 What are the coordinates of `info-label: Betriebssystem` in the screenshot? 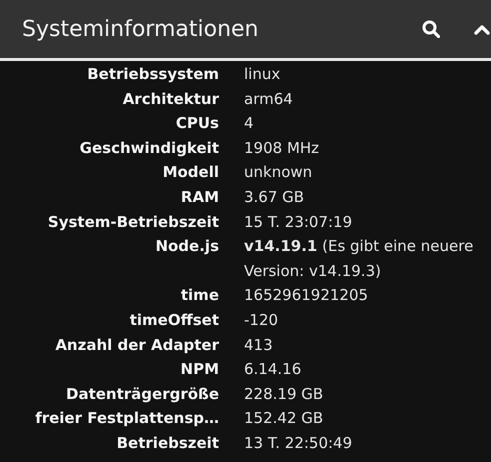 It's located at (153, 74).